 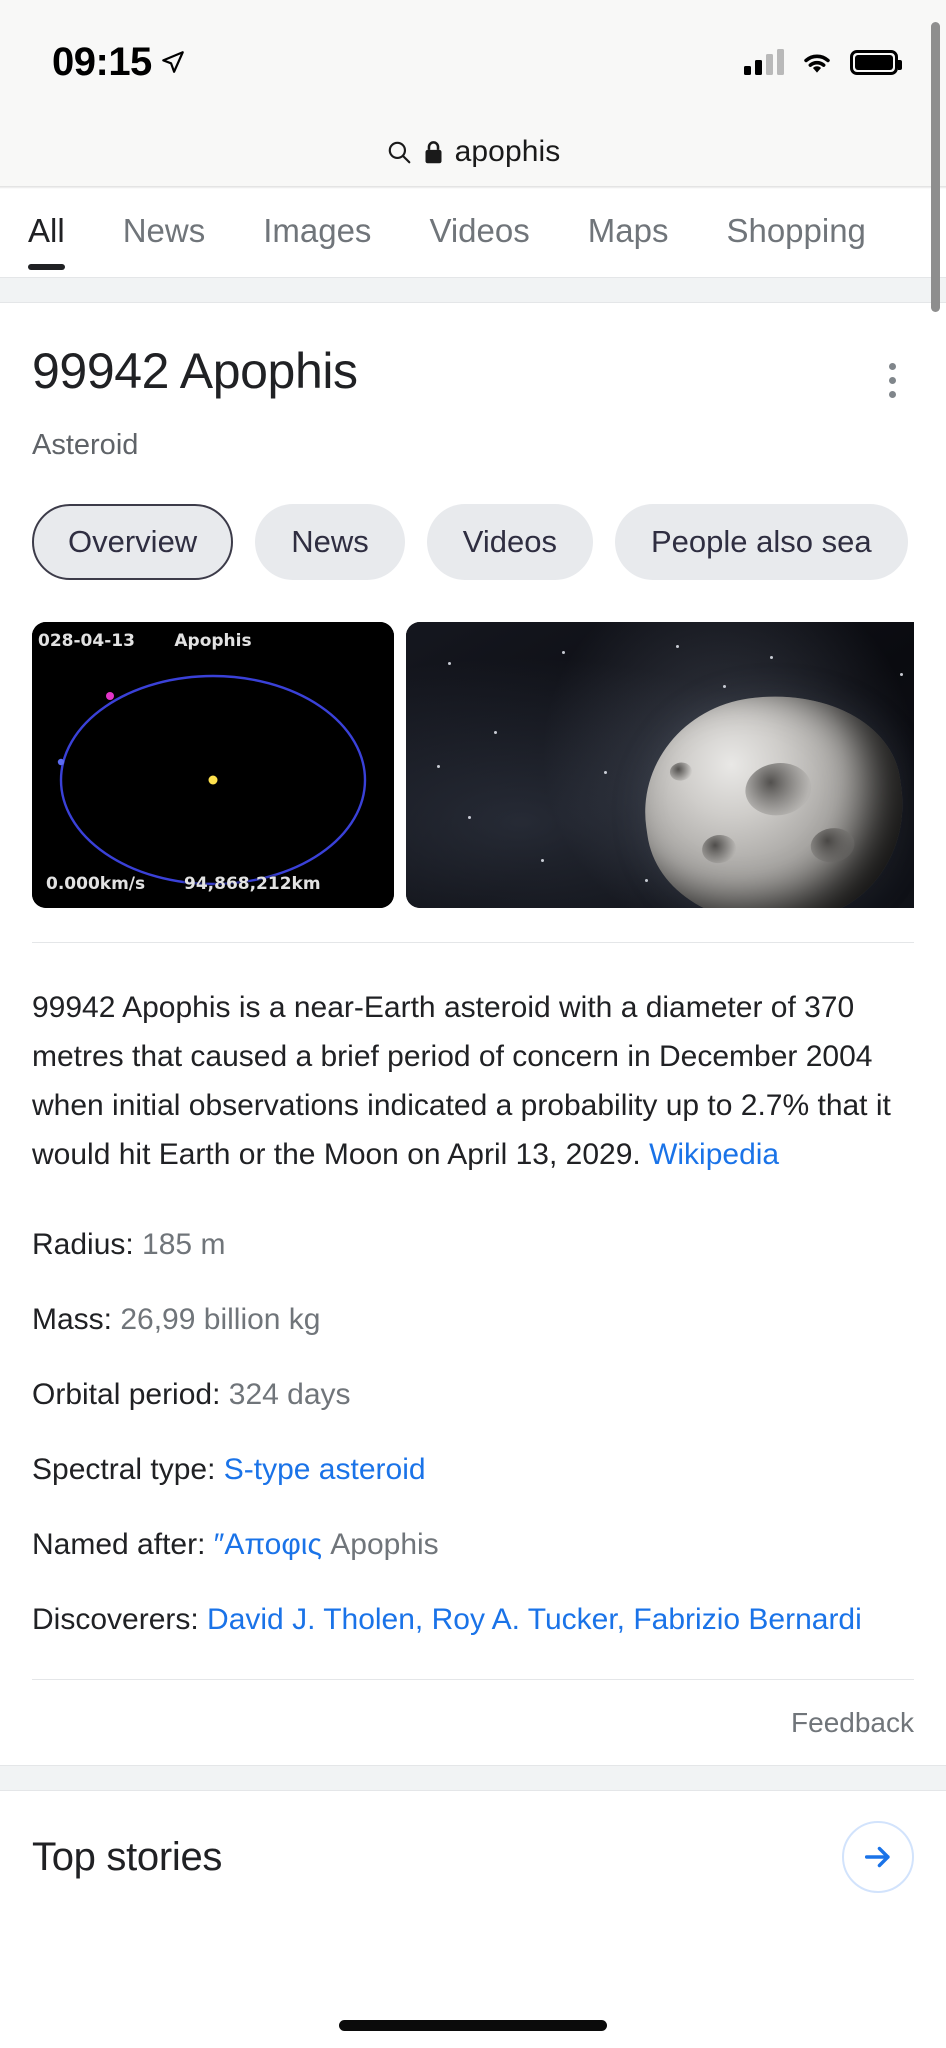 What do you see at coordinates (124, 1469) in the screenshot?
I see `fact-label: Spectral type:` at bounding box center [124, 1469].